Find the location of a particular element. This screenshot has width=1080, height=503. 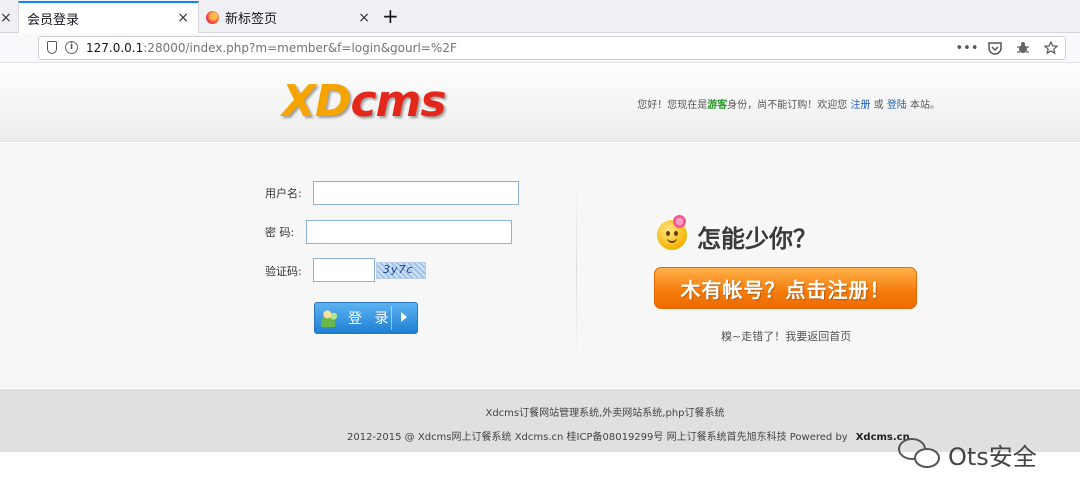

shield-icon is located at coordinates (52, 47).